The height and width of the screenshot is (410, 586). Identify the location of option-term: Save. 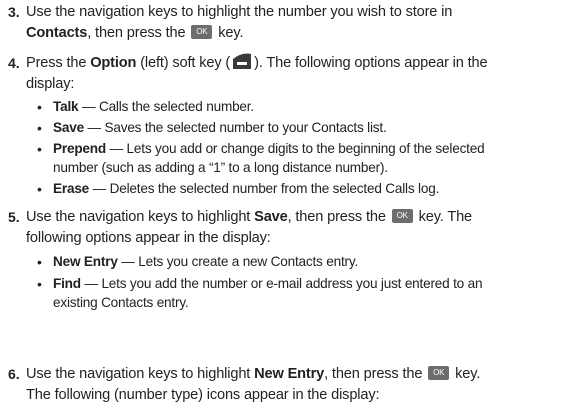
(68, 127).